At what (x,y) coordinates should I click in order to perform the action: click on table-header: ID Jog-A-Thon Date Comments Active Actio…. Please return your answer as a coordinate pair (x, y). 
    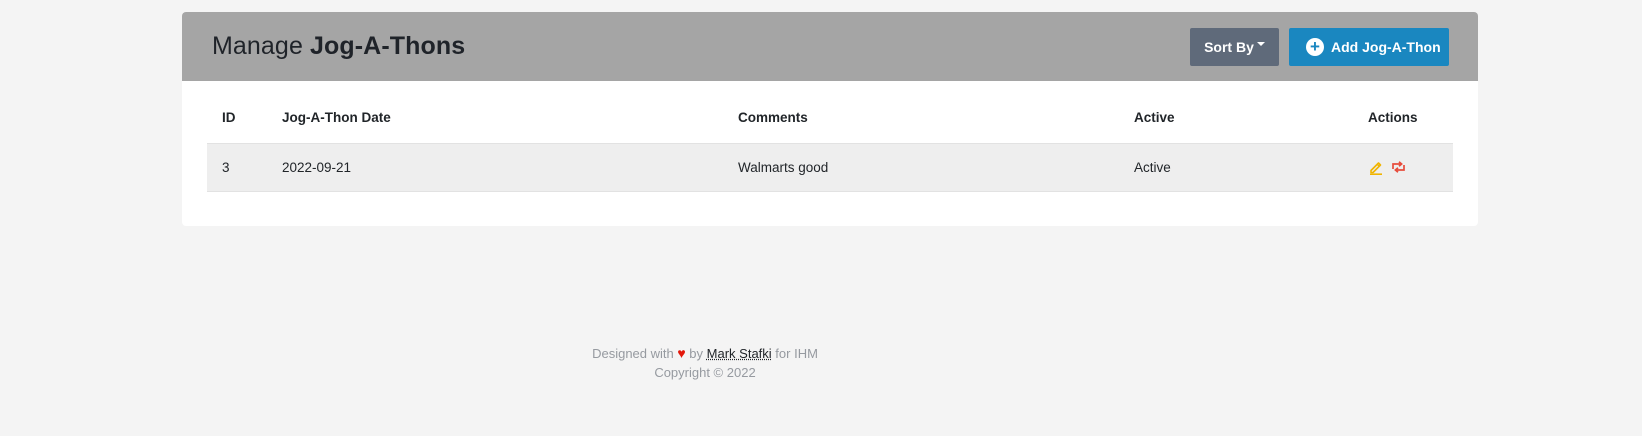
    Looking at the image, I should click on (830, 118).